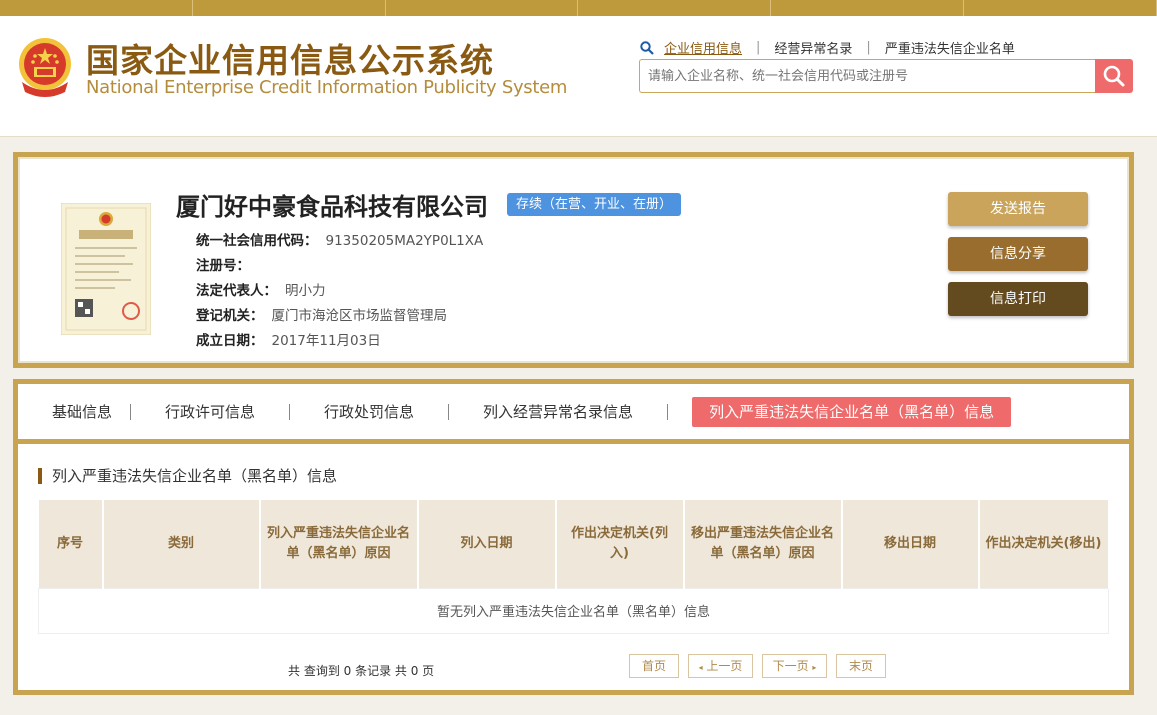 This screenshot has width=1157, height=715. I want to click on top-stripe, so click(578, 8).